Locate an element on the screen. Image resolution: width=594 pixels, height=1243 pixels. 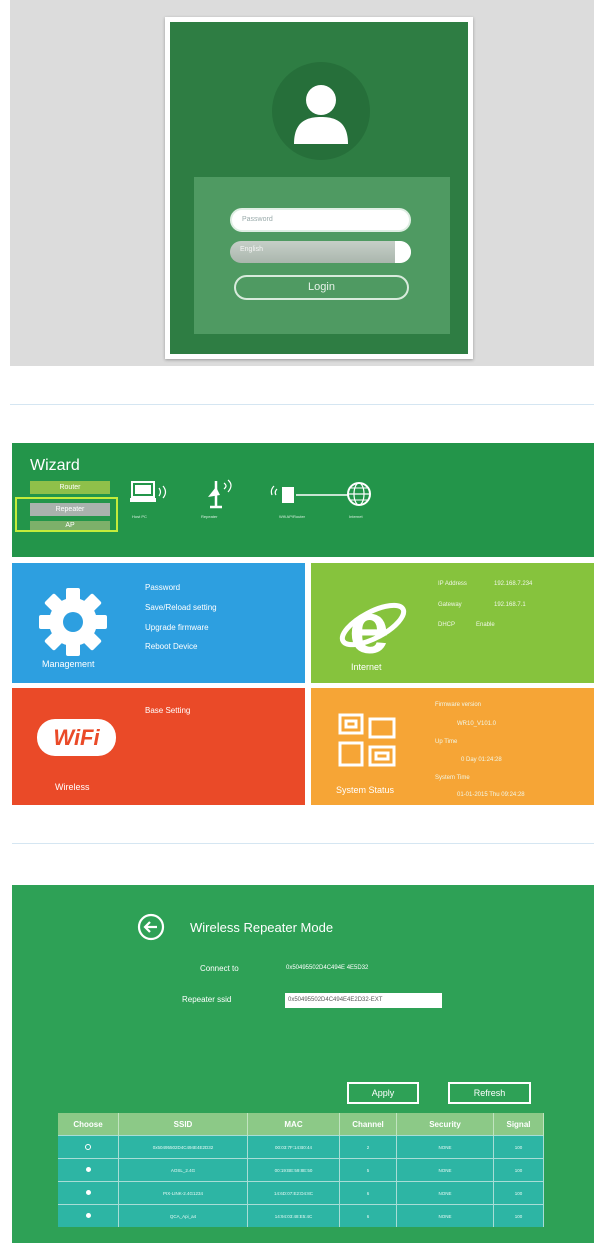
mode-router: Router is located at coordinates (70, 487).